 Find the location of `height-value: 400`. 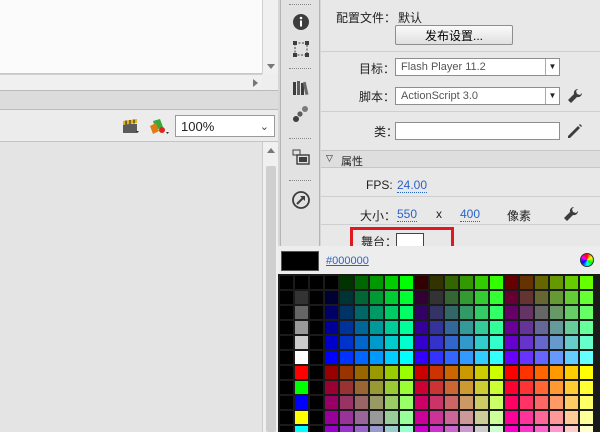

height-value: 400 is located at coordinates (470, 214).